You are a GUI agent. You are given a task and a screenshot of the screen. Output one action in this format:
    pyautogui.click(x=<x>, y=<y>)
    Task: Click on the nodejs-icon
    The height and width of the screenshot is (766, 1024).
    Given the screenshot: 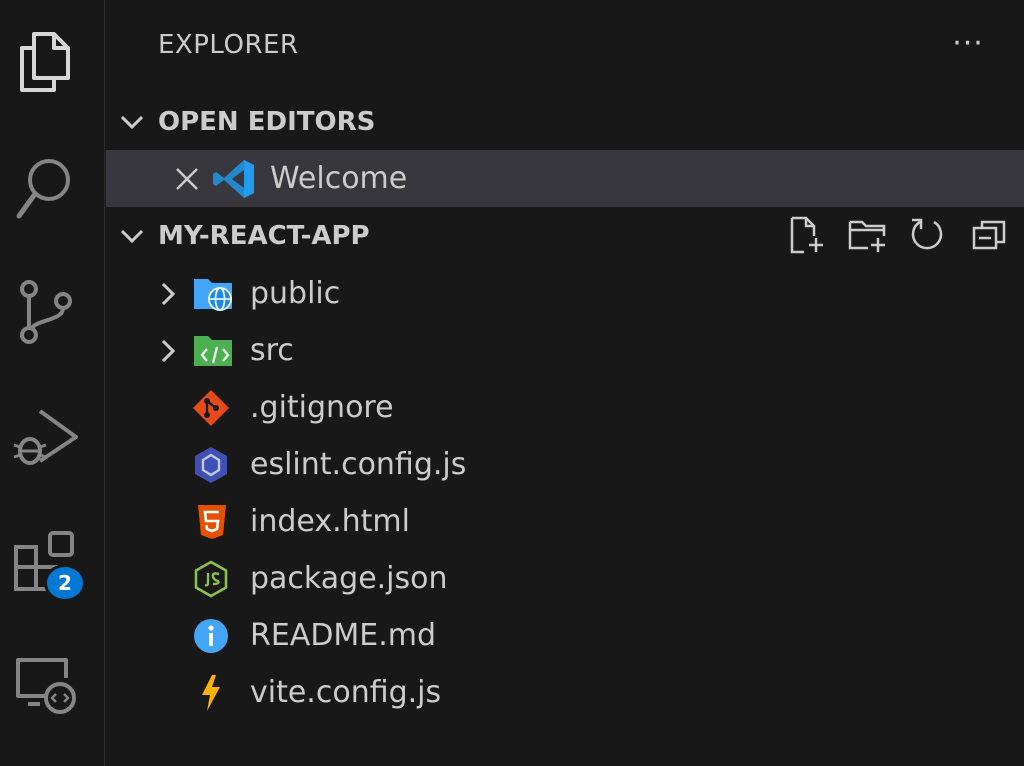 What is the action you would take?
    pyautogui.click(x=211, y=579)
    